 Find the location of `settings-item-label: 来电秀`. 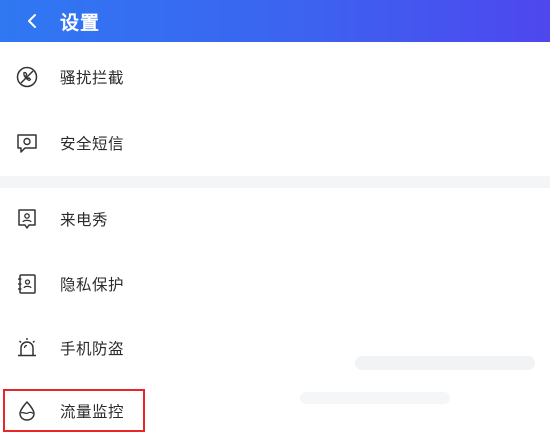

settings-item-label: 来电秀 is located at coordinates (84, 220).